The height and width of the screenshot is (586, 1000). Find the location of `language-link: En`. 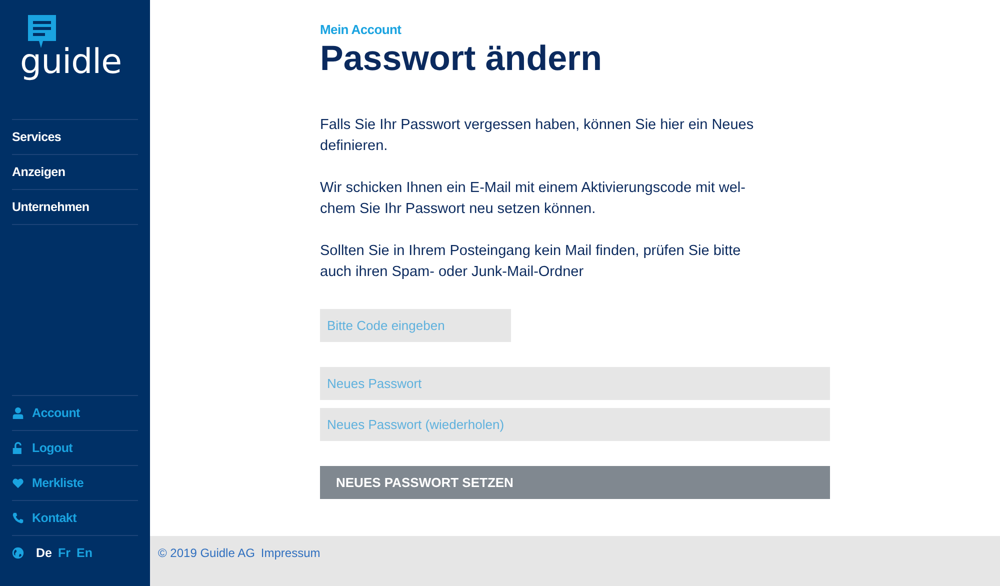

language-link: En is located at coordinates (84, 553).